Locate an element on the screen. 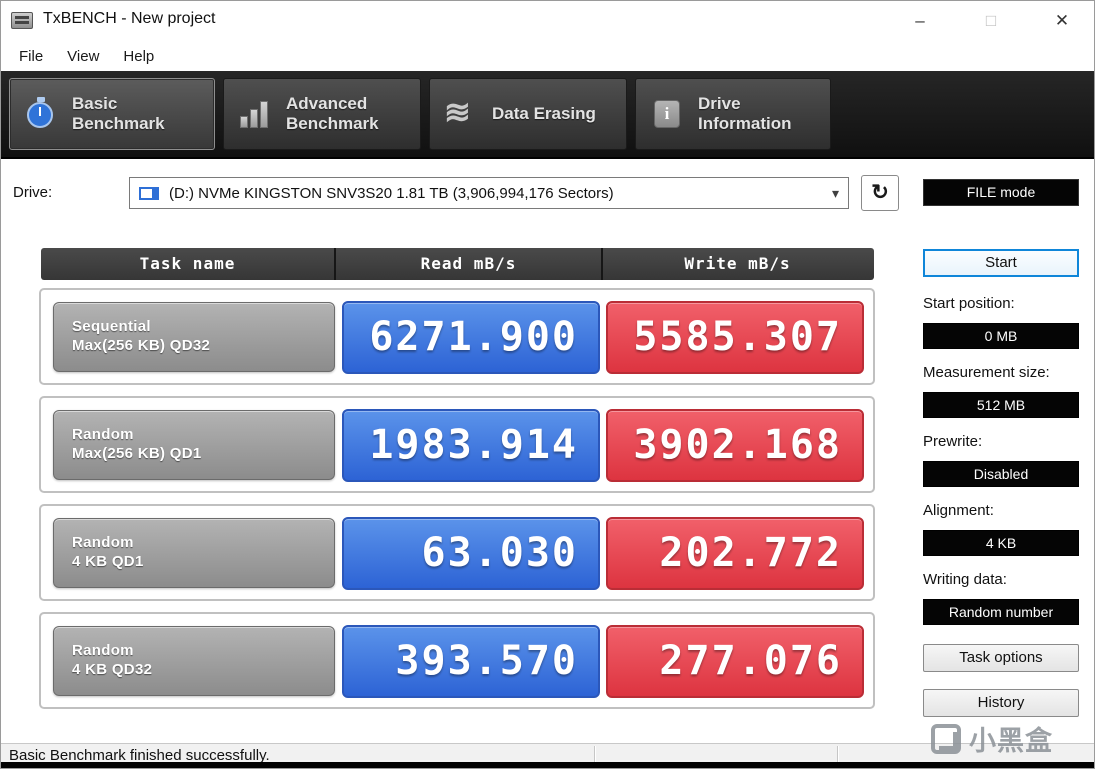  read-value: 63.030 is located at coordinates (471, 553).